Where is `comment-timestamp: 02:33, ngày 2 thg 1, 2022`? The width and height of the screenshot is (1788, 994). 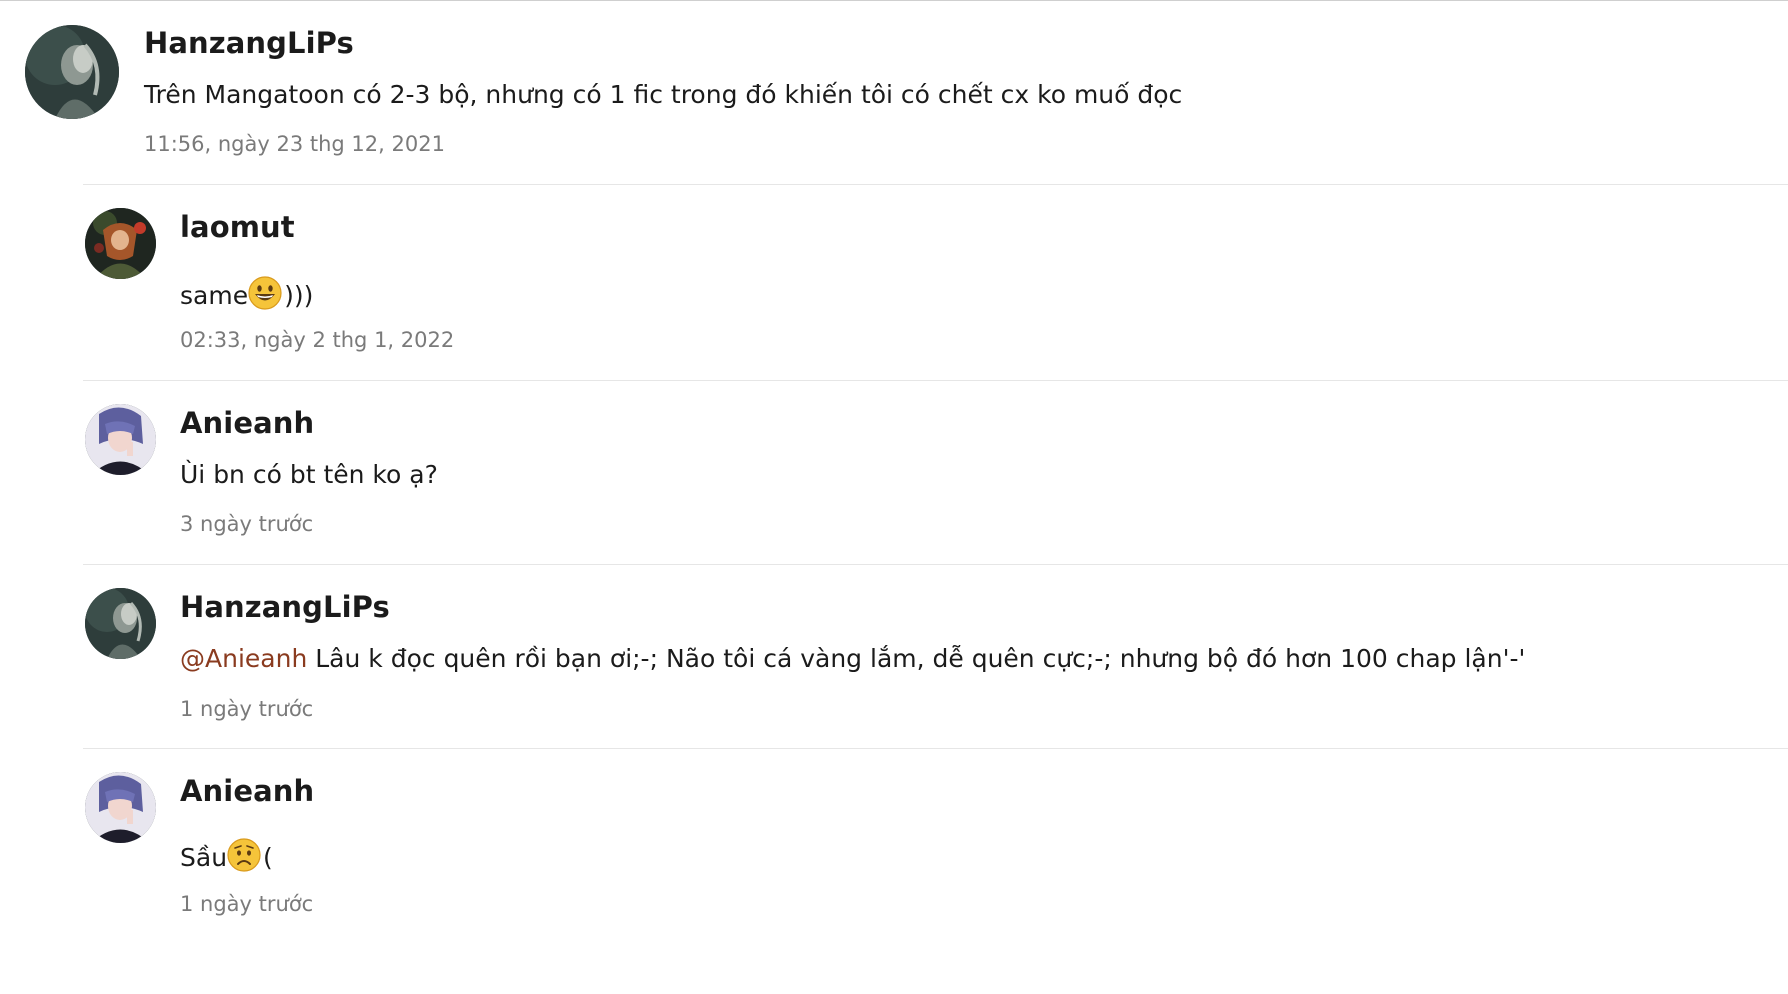
comment-timestamp: 02:33, ngày 2 thg 1, 2022 is located at coordinates (317, 340).